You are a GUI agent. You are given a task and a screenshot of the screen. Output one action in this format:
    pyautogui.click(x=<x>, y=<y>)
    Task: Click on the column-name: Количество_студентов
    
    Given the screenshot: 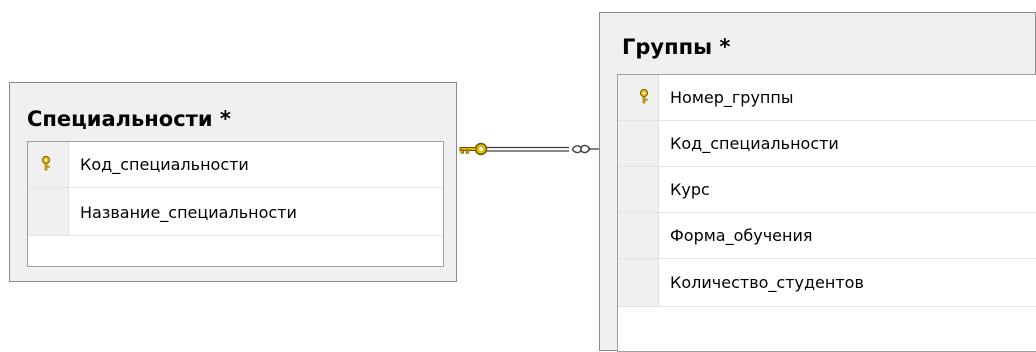 What is the action you would take?
    pyautogui.click(x=767, y=282)
    